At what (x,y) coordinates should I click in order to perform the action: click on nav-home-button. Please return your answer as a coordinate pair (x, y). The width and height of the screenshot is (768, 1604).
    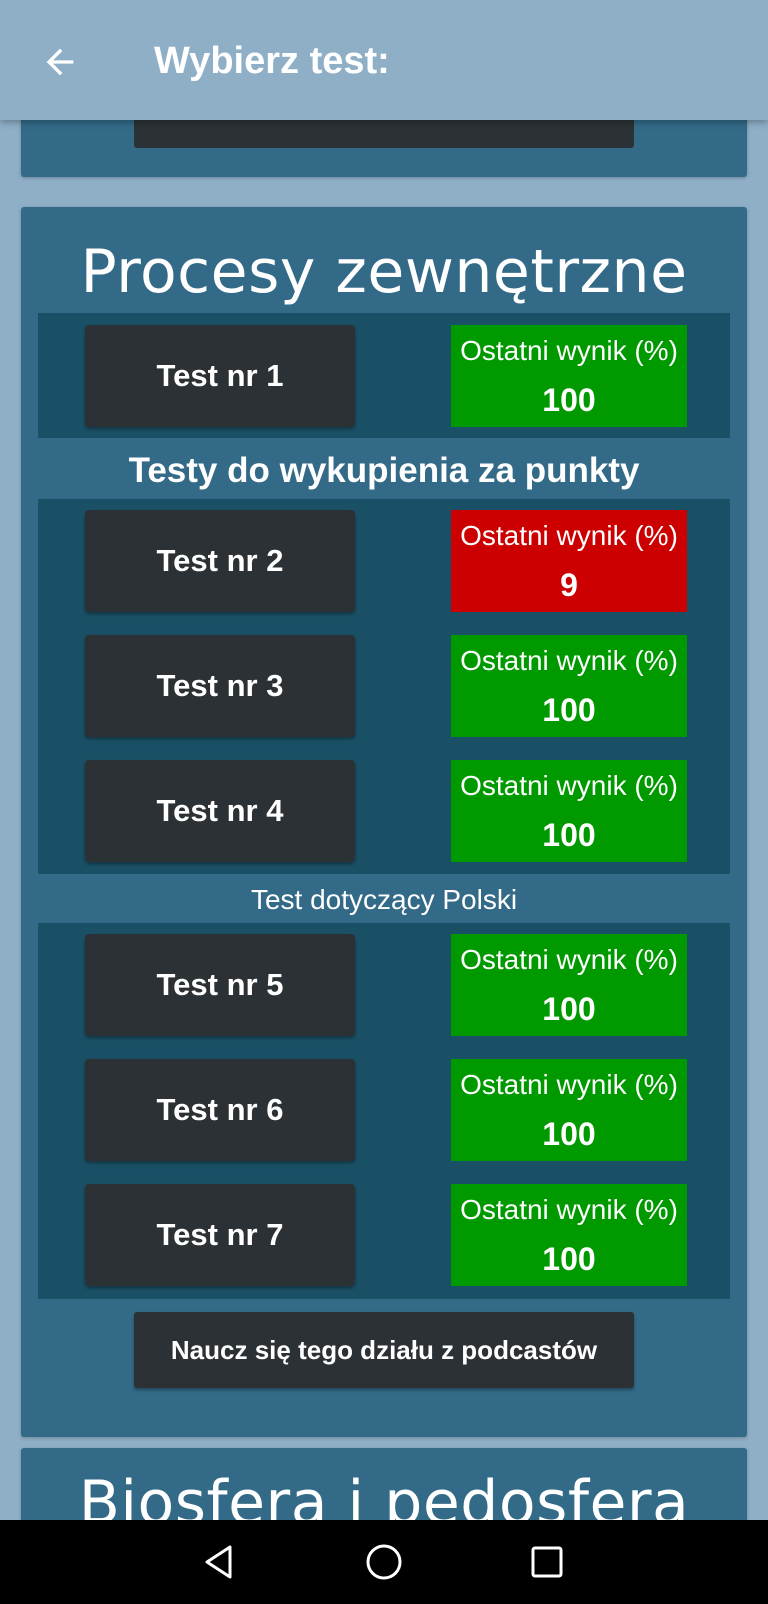
    Looking at the image, I should click on (384, 1562).